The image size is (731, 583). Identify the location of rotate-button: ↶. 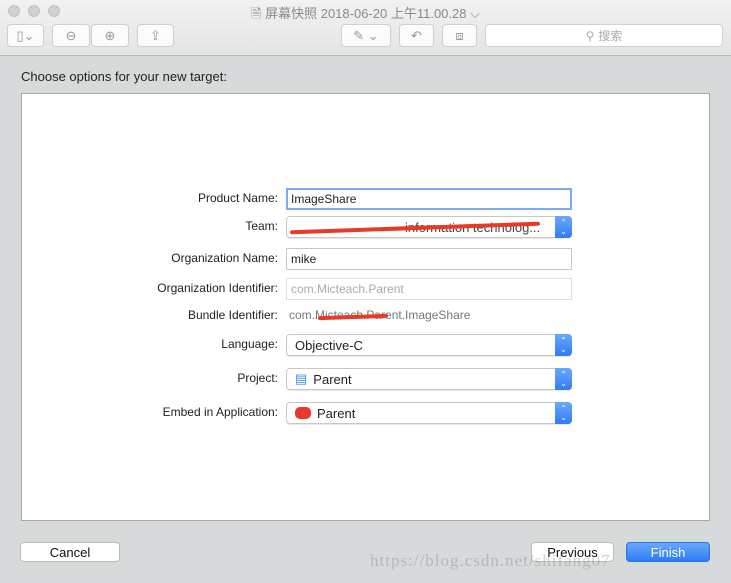
(416, 35).